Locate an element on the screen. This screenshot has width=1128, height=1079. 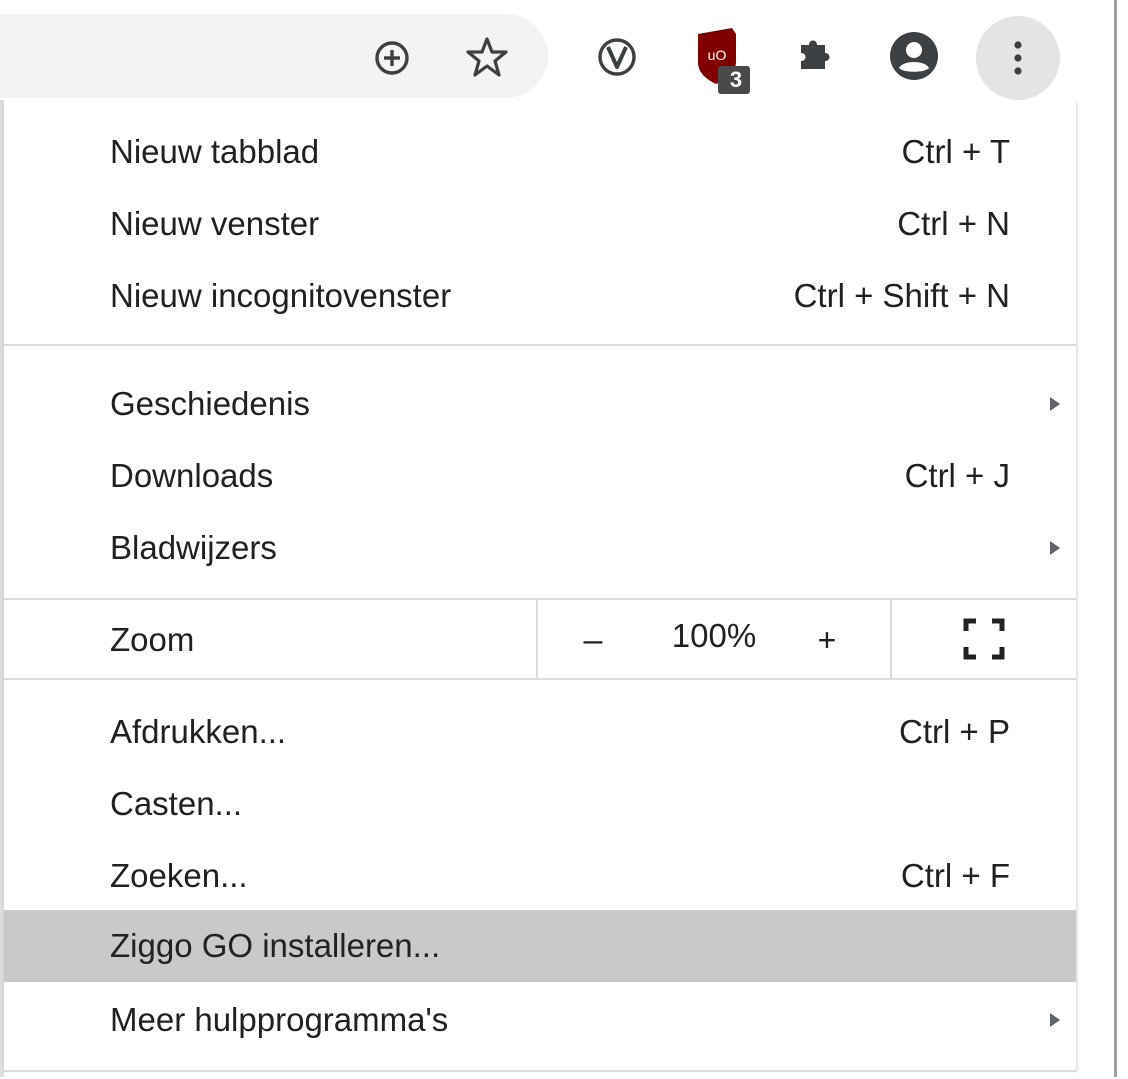
menu-item-label: Meer hulpprogramma's is located at coordinates (279, 1019).